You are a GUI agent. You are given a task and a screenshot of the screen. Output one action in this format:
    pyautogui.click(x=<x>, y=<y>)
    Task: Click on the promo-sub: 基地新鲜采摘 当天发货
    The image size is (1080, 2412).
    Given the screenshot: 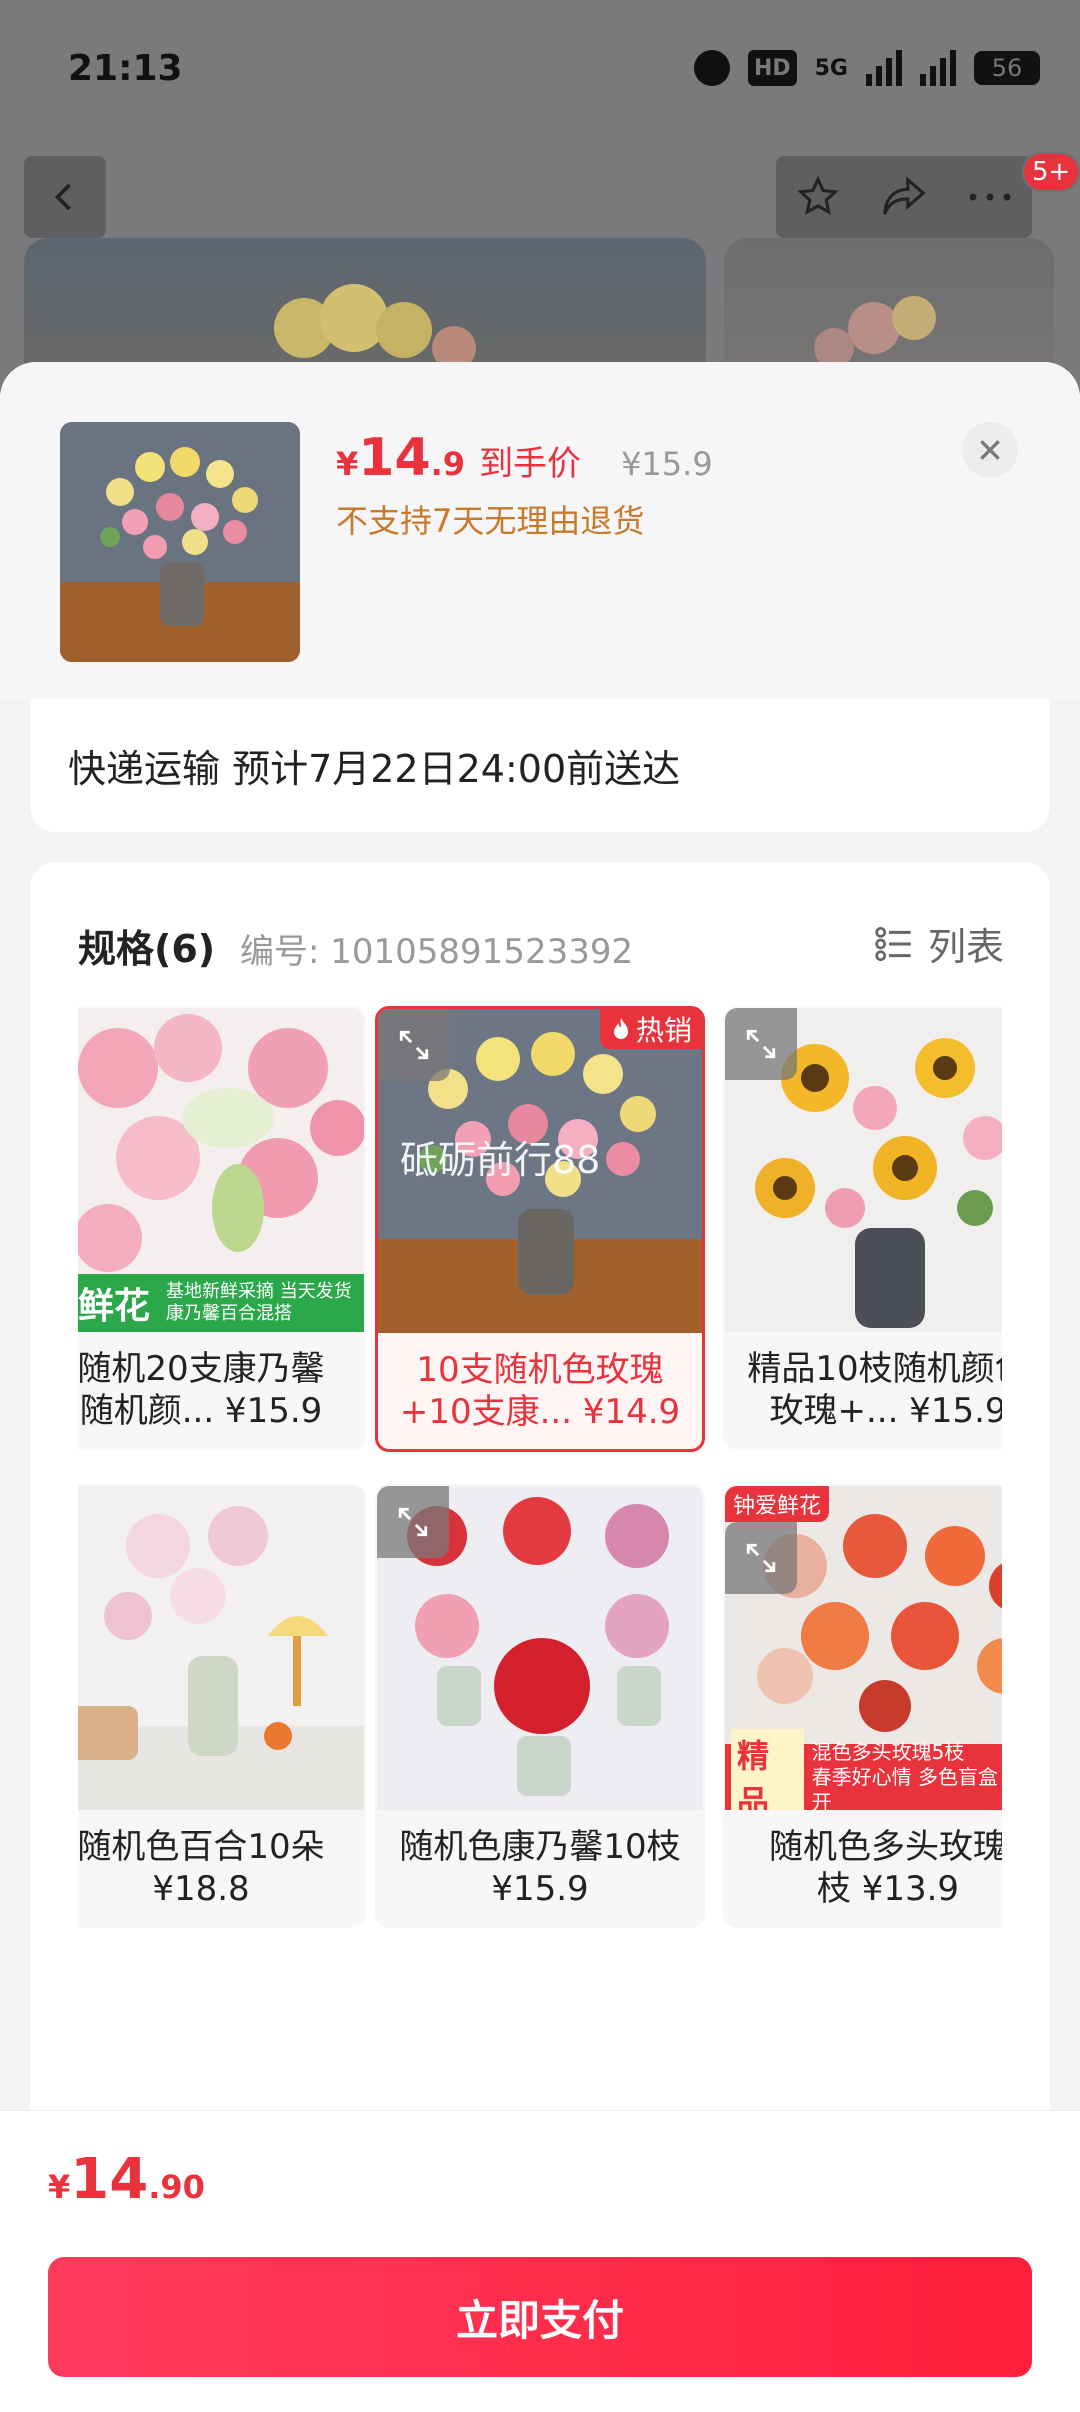 What is the action you would take?
    pyautogui.click(x=259, y=1292)
    